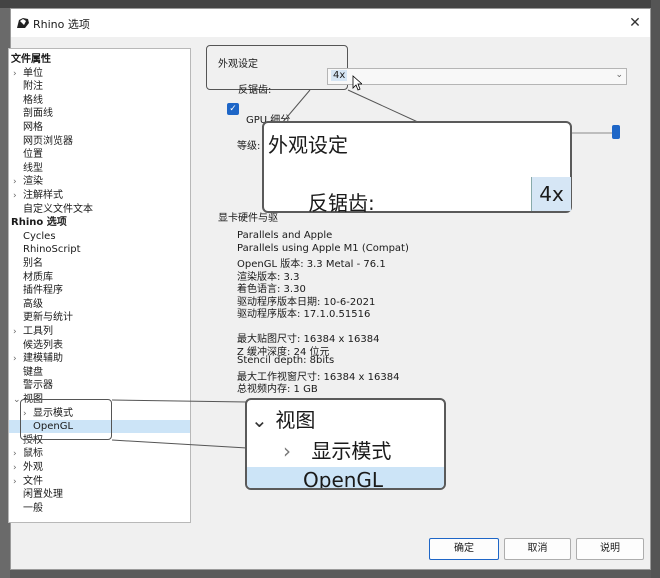 The width and height of the screenshot is (660, 578). Describe the element at coordinates (33, 304) in the screenshot. I see `tree-item-label: 高级` at that location.